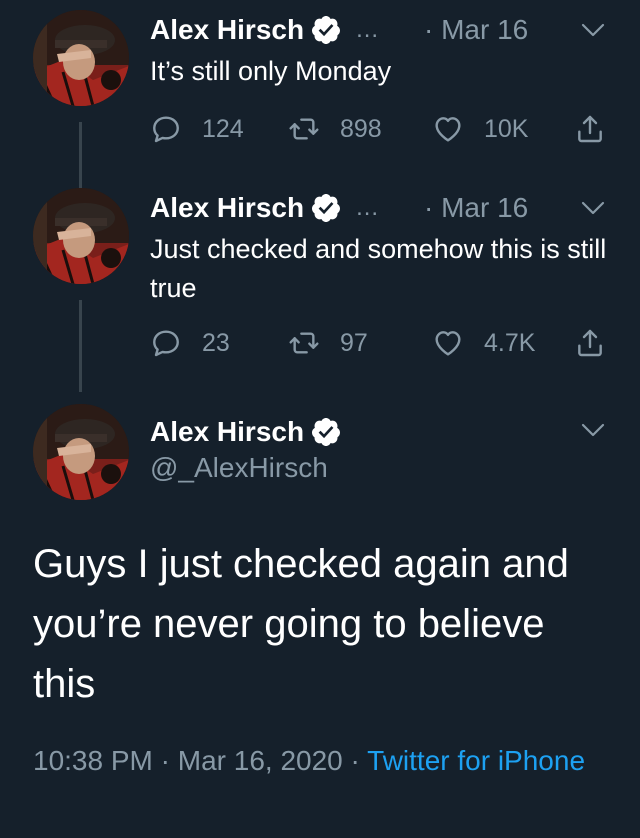 The height and width of the screenshot is (838, 640). I want to click on tweet-source-link: Twitter for iPhone, so click(476, 760).